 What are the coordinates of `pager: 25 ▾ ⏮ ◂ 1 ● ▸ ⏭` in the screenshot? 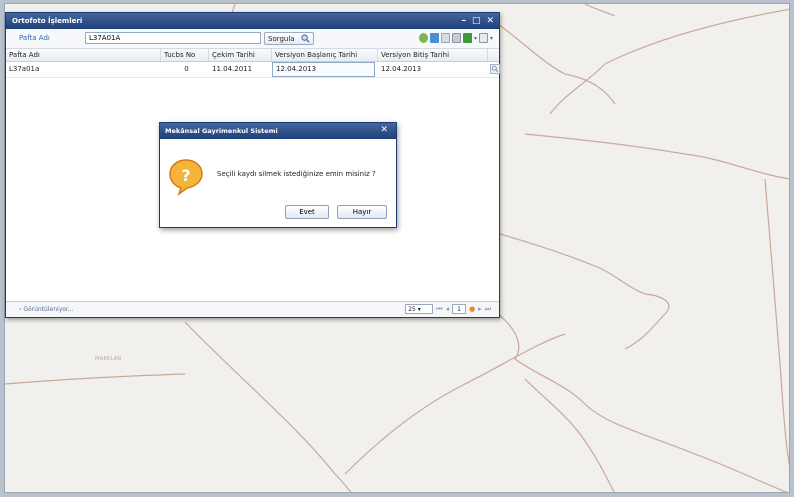 It's located at (448, 309).